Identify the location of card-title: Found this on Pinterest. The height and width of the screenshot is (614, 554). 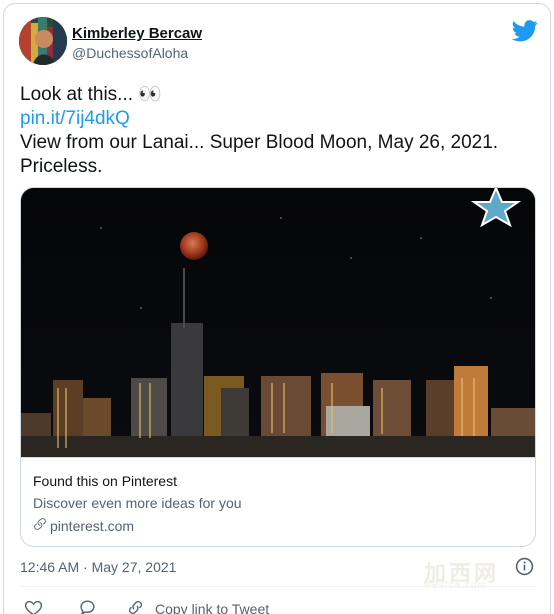
(105, 481).